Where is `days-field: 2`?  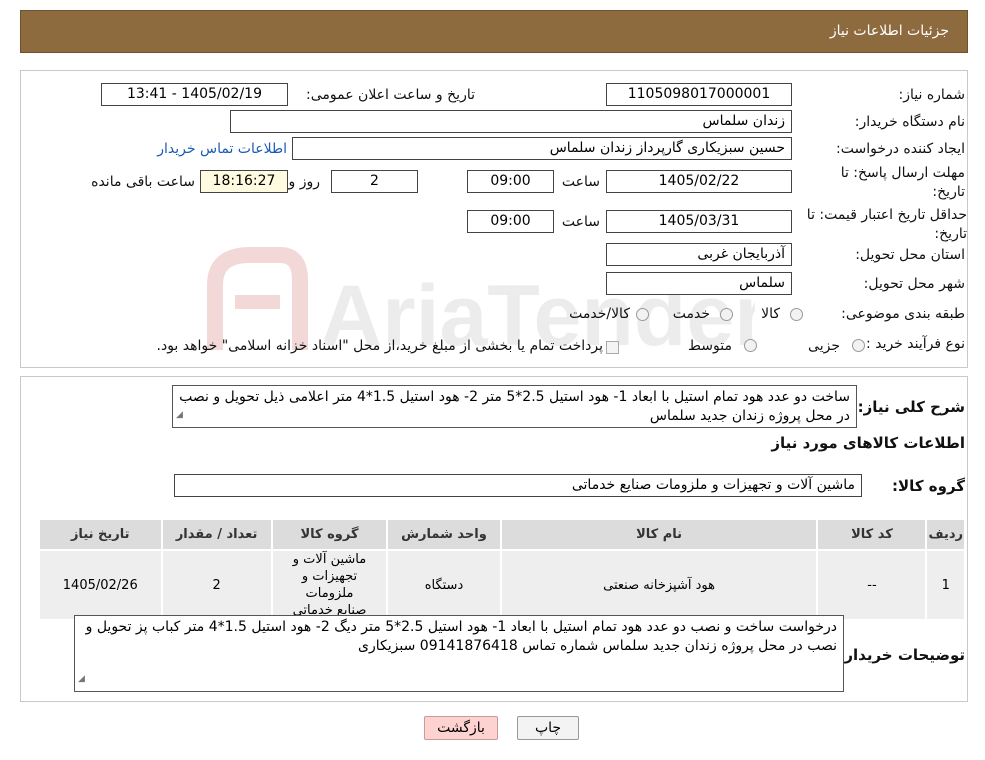 days-field: 2 is located at coordinates (374, 181).